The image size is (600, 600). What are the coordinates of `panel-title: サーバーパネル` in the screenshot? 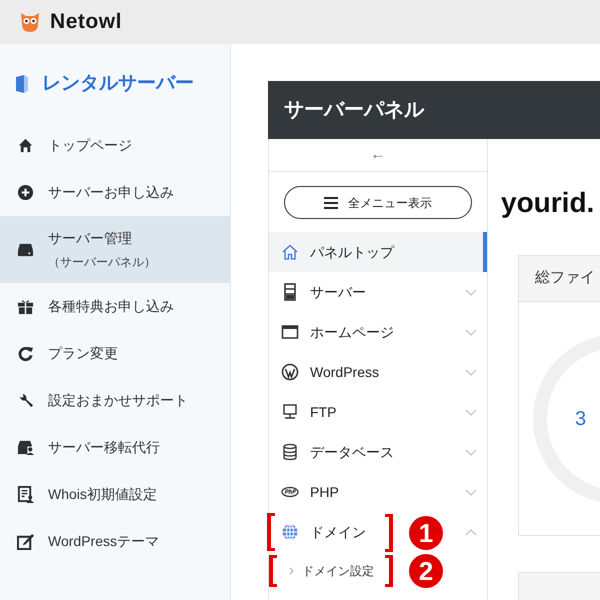 It's located at (354, 110).